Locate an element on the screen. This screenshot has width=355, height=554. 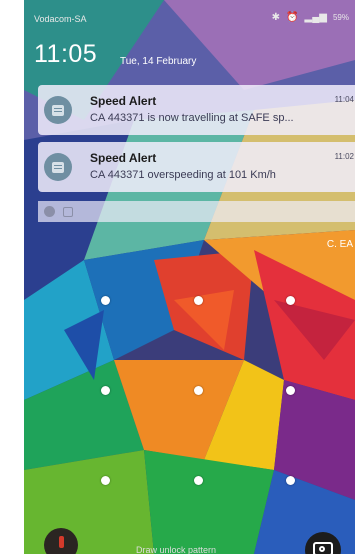
notification-time: 11:04 is located at coordinates (344, 99).